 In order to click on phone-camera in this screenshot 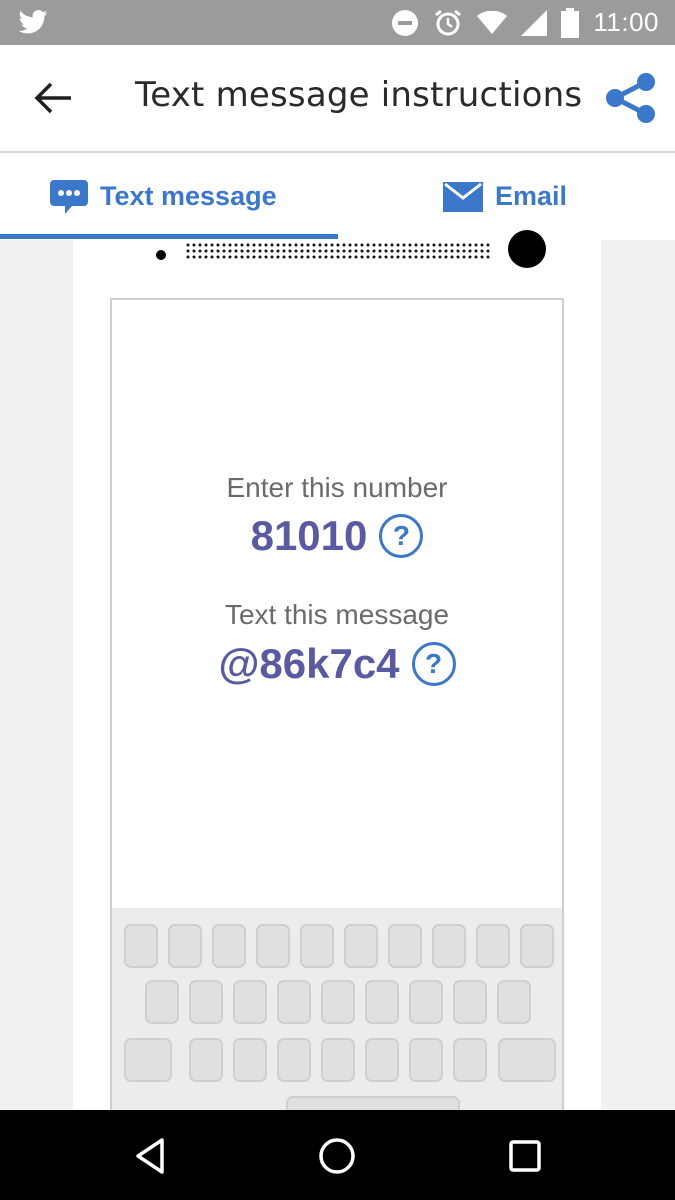, I will do `click(527, 249)`.